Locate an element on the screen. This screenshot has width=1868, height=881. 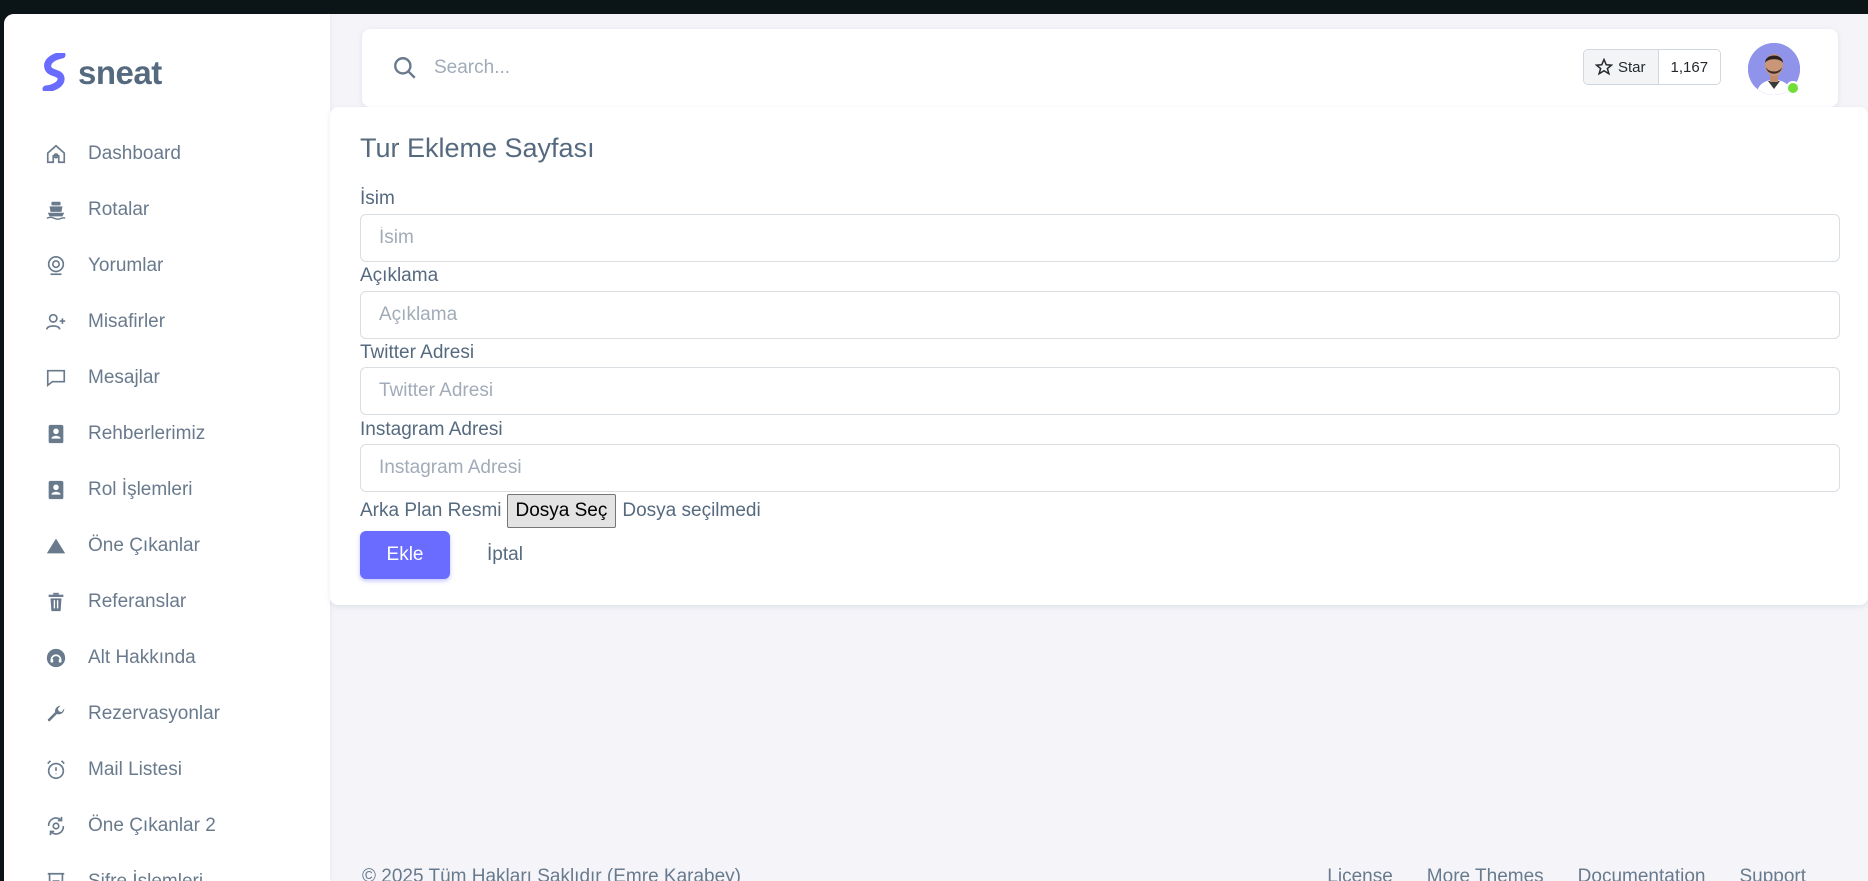
footer-link-license: License is located at coordinates (1360, 873).